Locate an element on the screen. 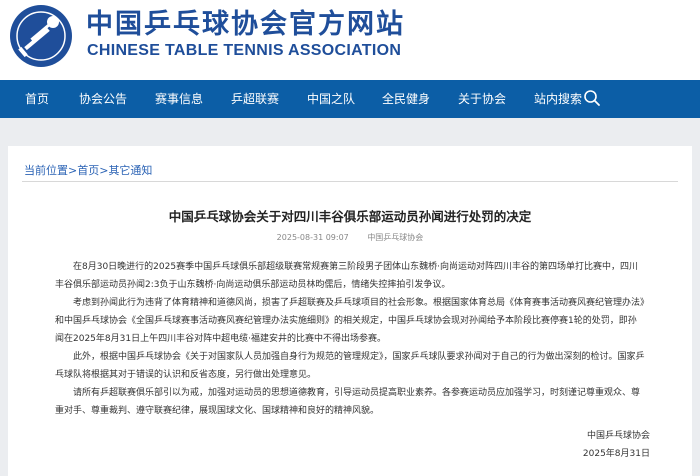  nav-site-search: 站内搜索 is located at coordinates (558, 99).